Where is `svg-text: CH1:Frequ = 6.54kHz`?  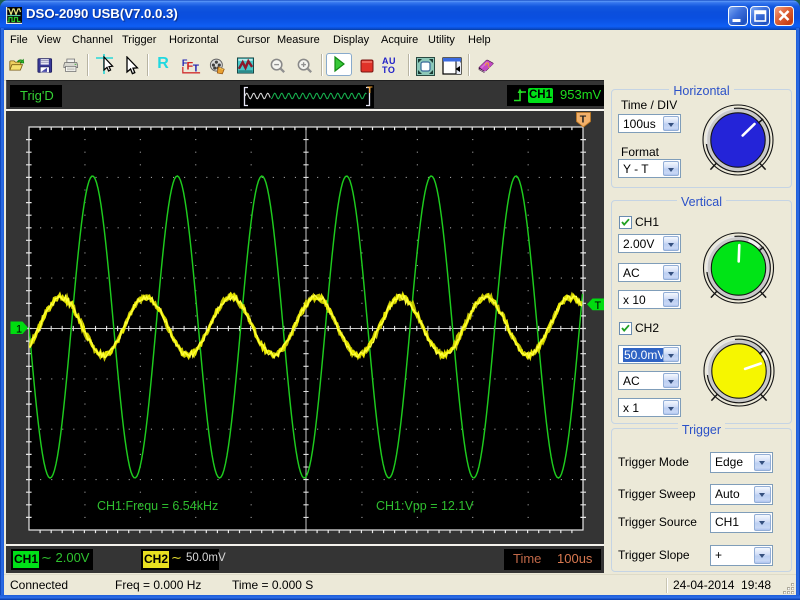 svg-text: CH1:Frequ = 6.54kHz is located at coordinates (157, 506).